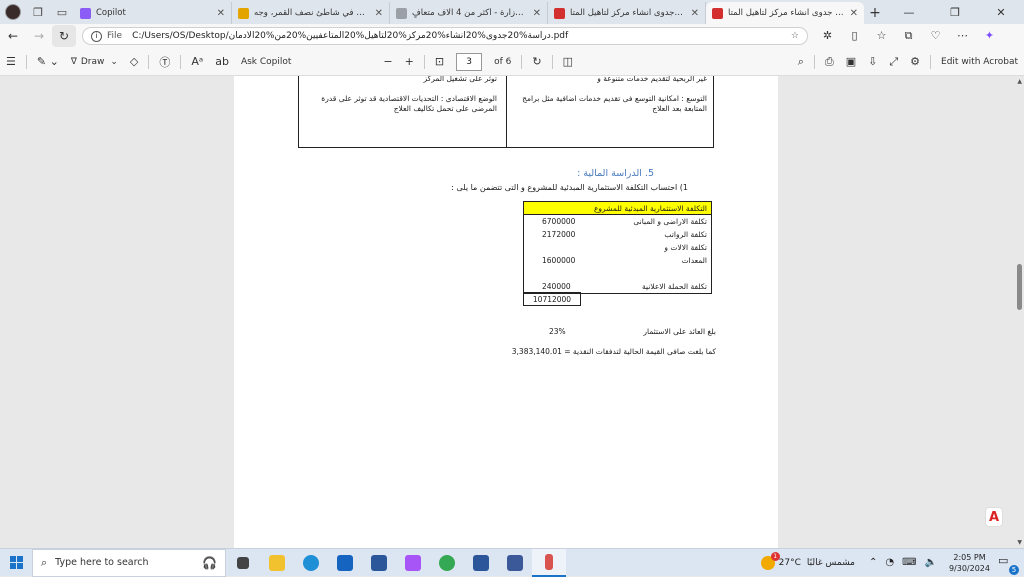 The width and height of the screenshot is (1024, 577). Describe the element at coordinates (969, 563) in the screenshot. I see `clock: 2:05 PM 9/30/2024` at that location.